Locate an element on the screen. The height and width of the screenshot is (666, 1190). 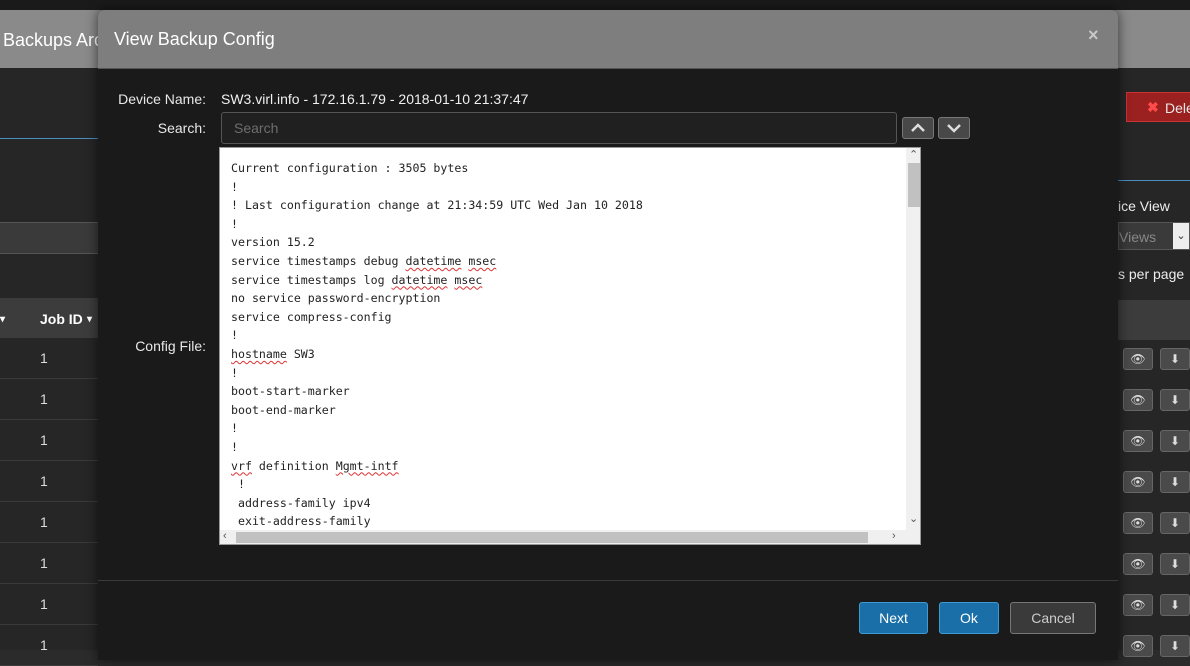
chevron-down-icon: ⌄ is located at coordinates (1181, 236).